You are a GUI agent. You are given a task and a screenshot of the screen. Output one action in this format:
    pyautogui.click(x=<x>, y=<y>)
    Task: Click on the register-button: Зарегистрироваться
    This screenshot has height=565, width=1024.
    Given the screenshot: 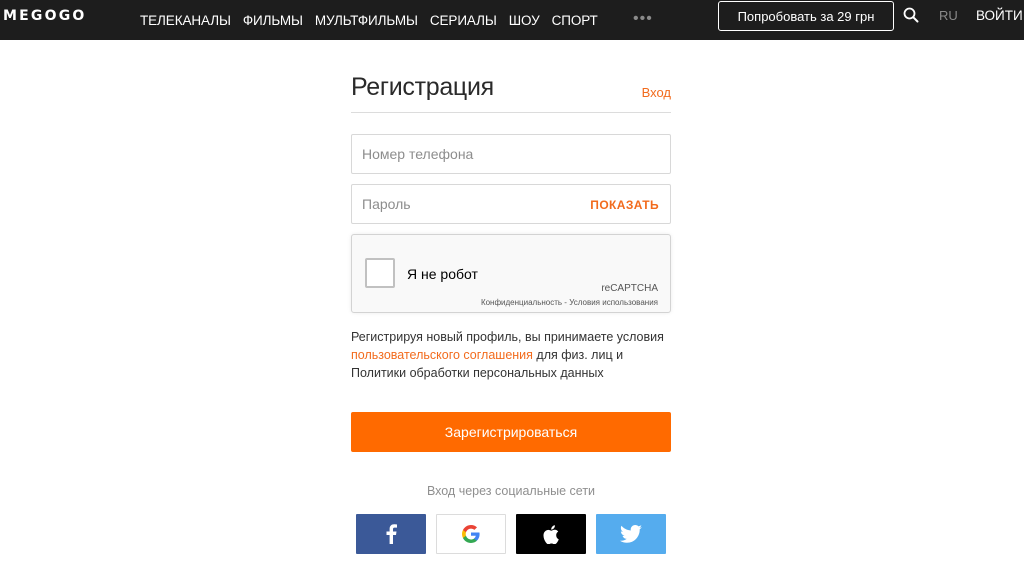 What is the action you would take?
    pyautogui.click(x=511, y=432)
    